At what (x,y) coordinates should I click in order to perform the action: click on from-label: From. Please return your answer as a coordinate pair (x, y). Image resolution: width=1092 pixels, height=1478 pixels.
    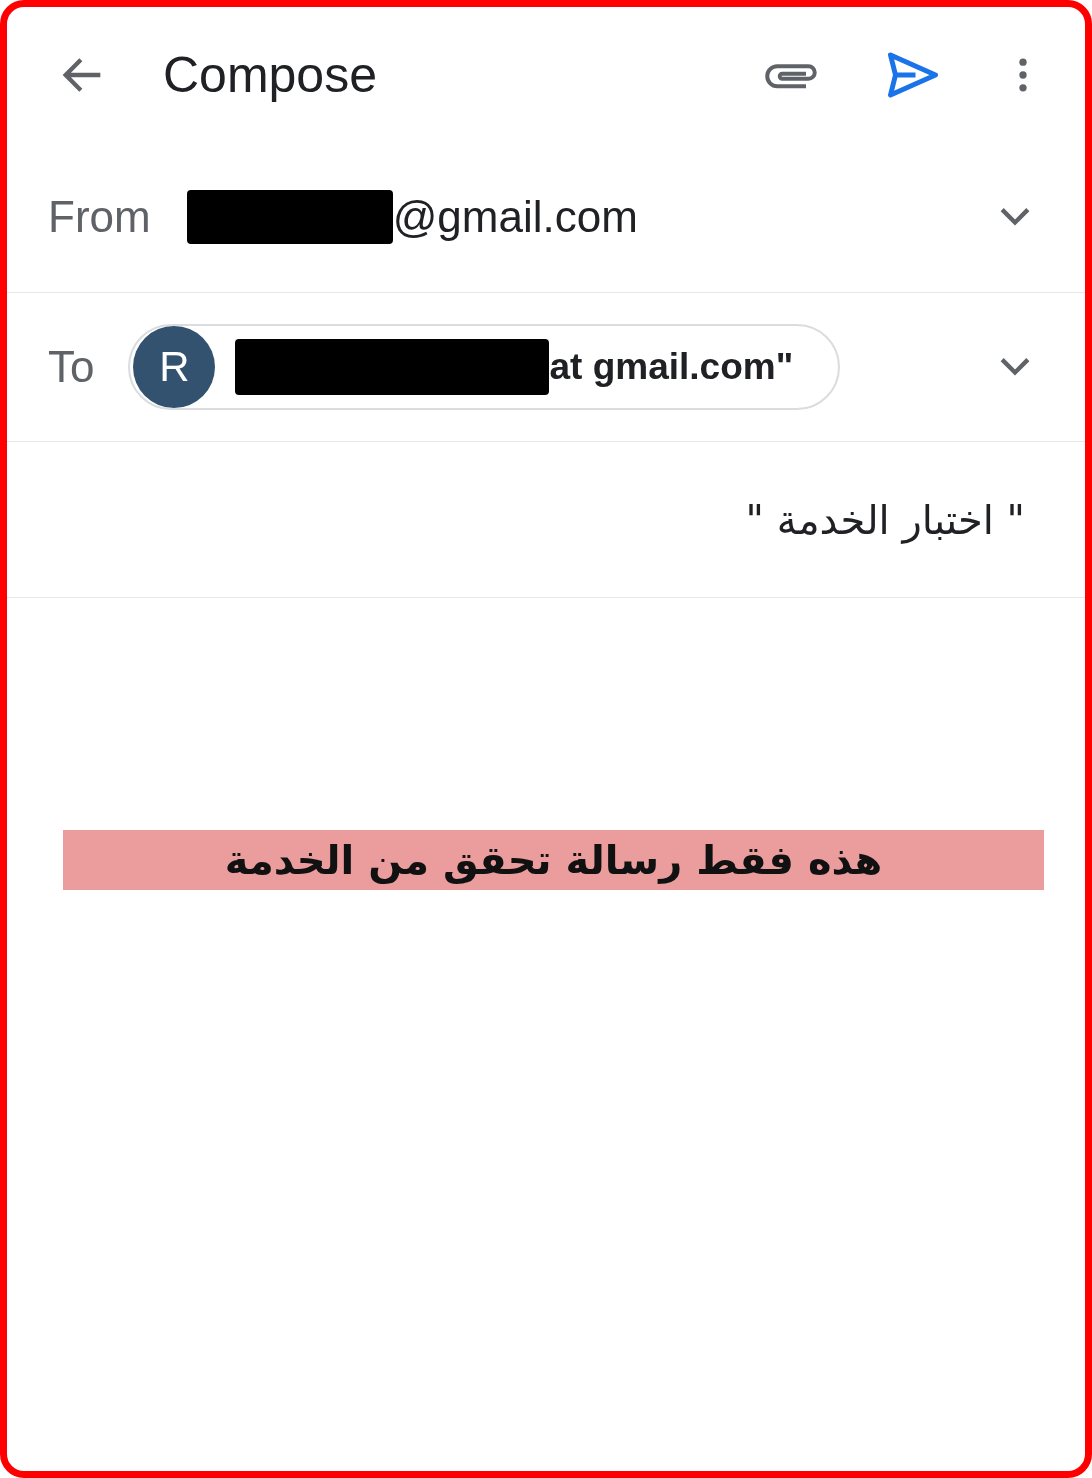
    Looking at the image, I should click on (99, 217).